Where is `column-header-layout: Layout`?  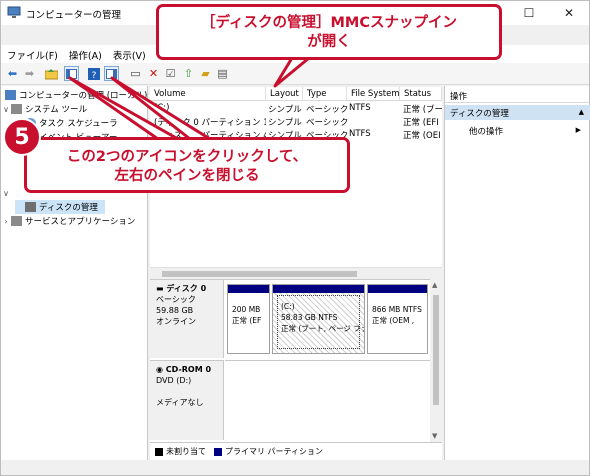 column-header-layout: Layout is located at coordinates (284, 94).